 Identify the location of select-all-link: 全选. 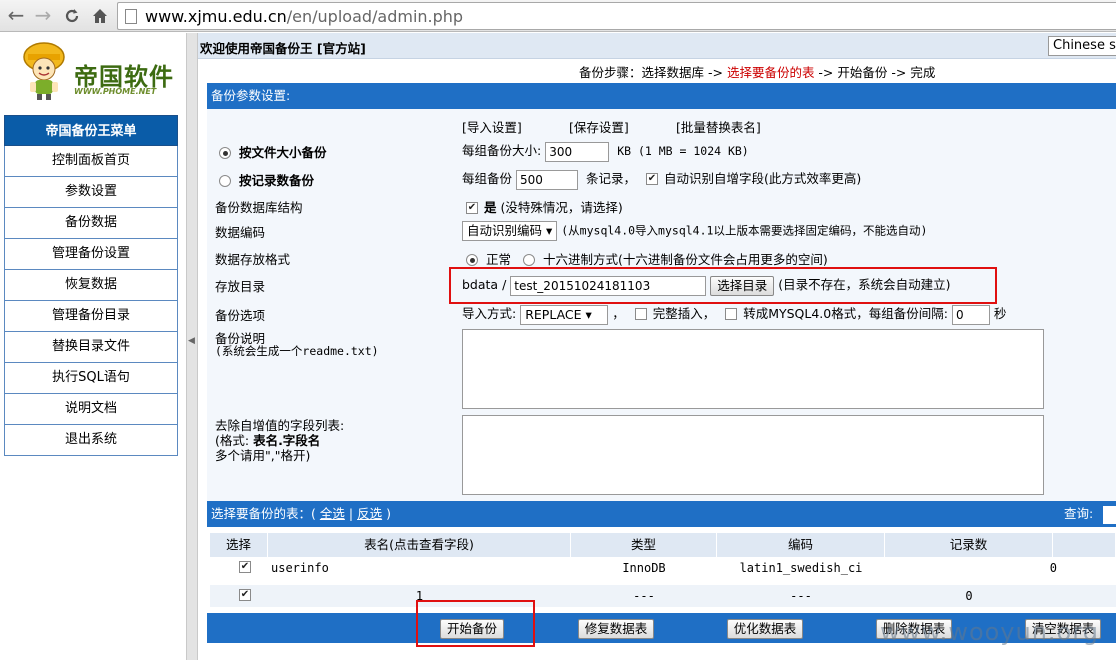
(332, 513).